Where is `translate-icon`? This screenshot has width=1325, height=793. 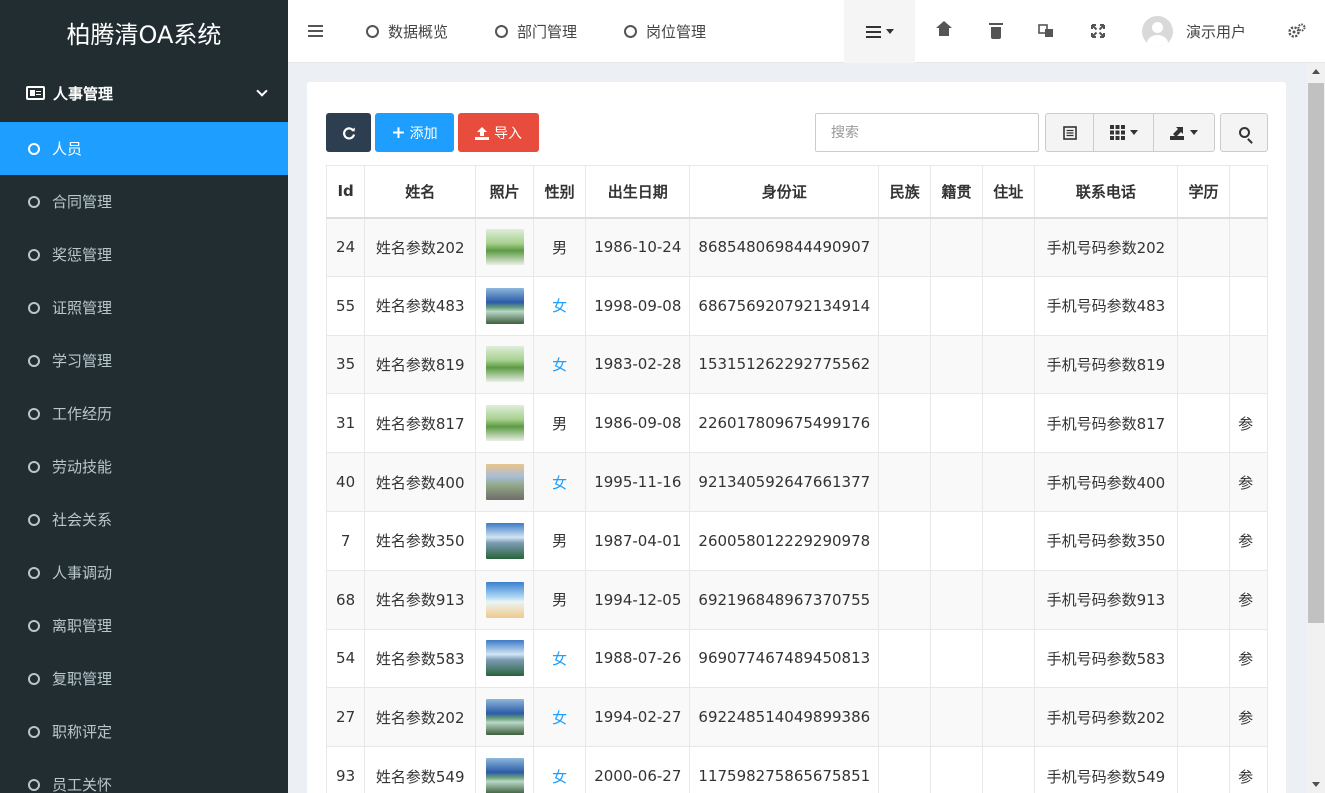
translate-icon is located at coordinates (1045, 30).